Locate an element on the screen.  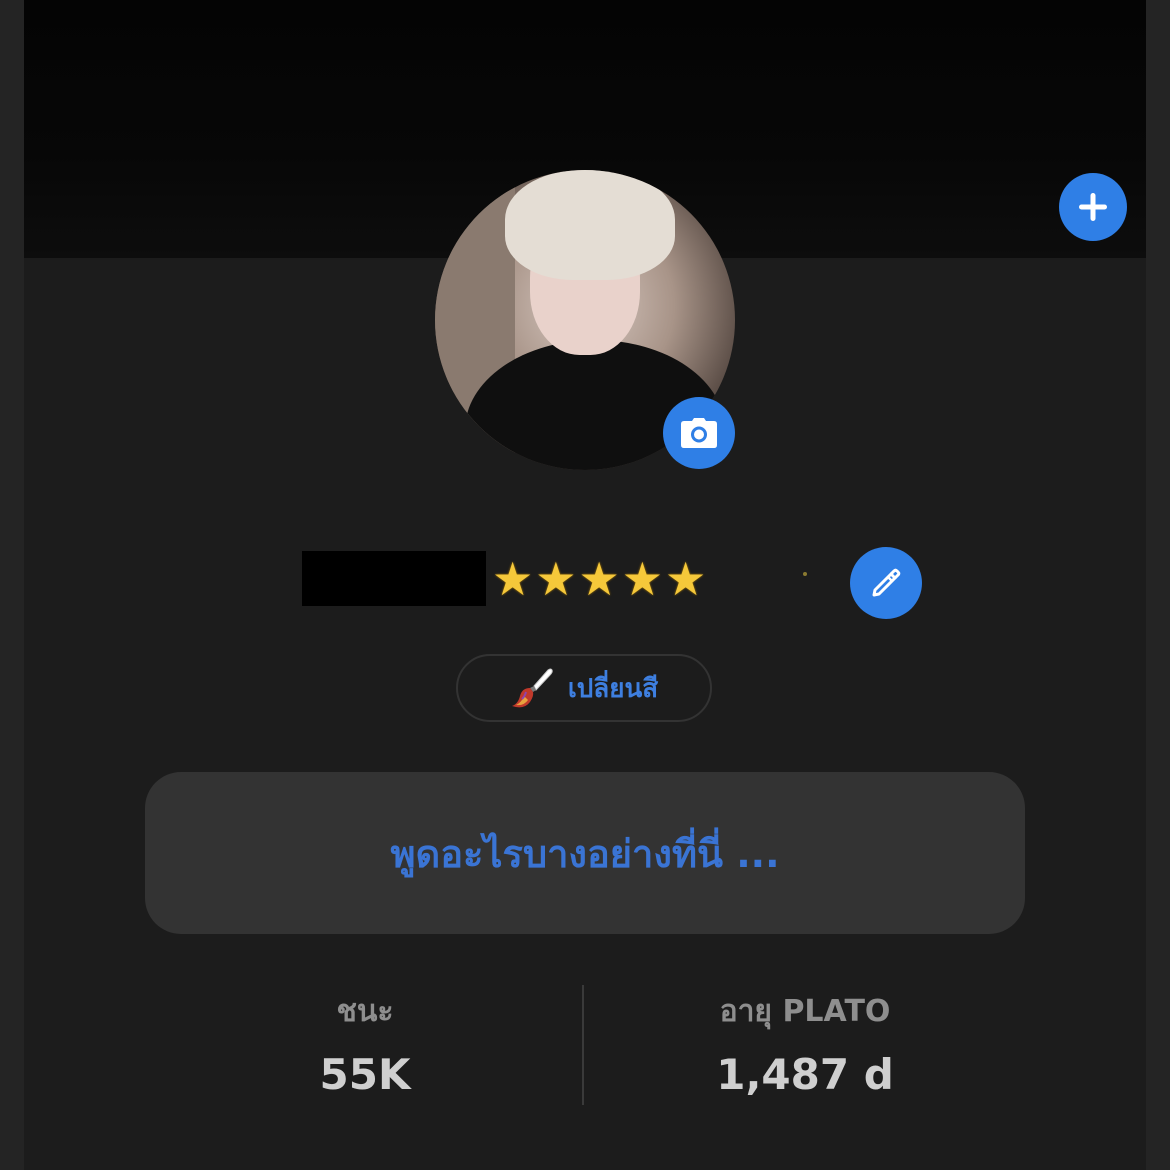
add-cover-button is located at coordinates (1093, 207).